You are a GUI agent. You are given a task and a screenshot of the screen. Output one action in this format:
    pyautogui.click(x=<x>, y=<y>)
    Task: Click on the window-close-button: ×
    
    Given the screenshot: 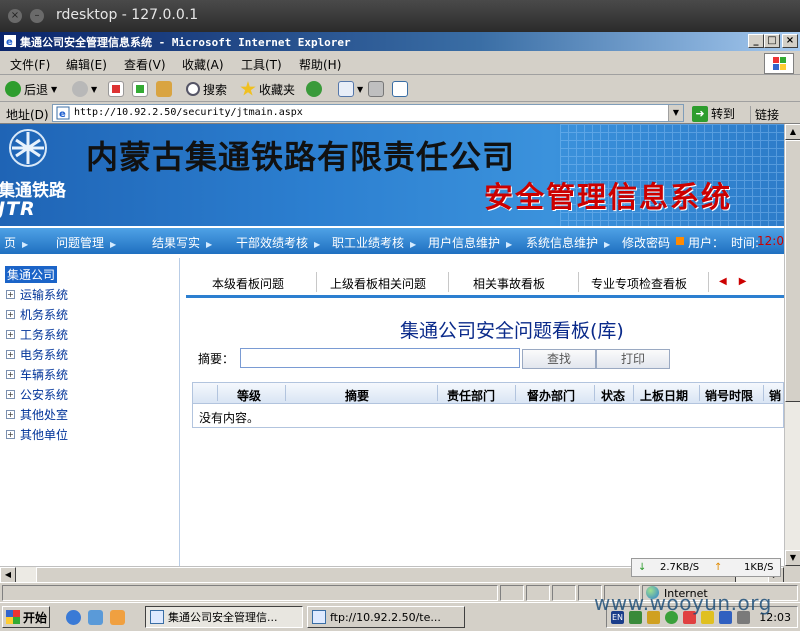 What is the action you would take?
    pyautogui.click(x=790, y=41)
    